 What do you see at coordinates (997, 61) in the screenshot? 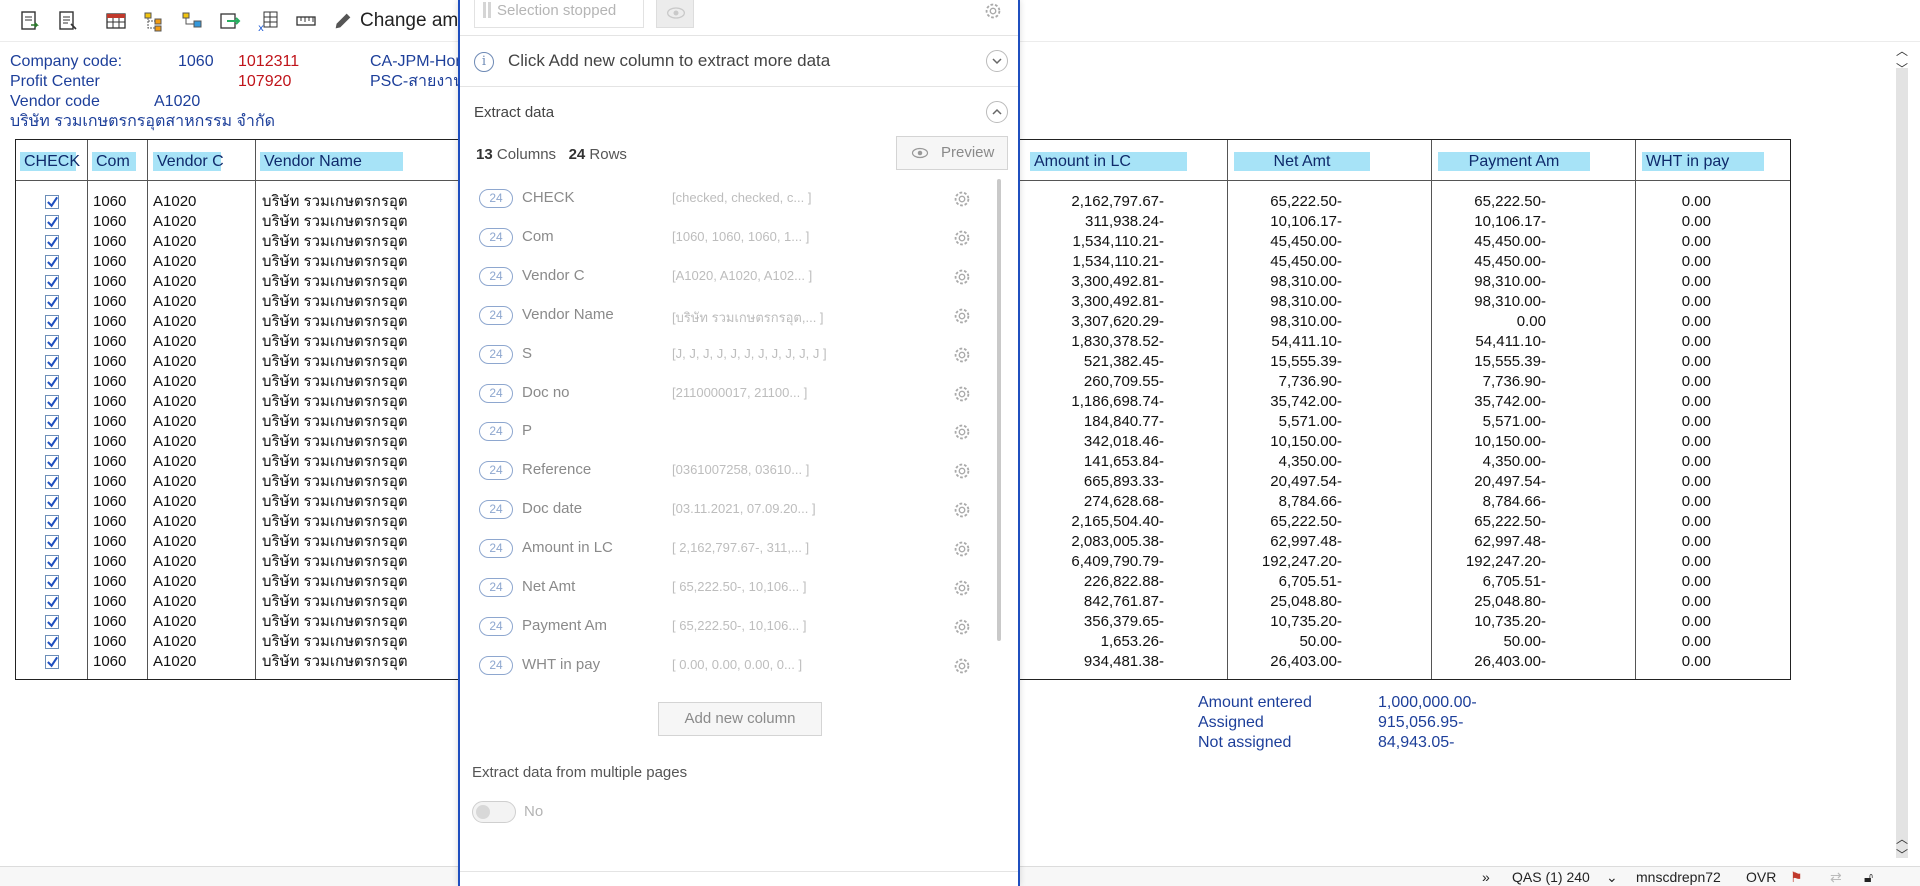
I see `info-collapse-button` at bounding box center [997, 61].